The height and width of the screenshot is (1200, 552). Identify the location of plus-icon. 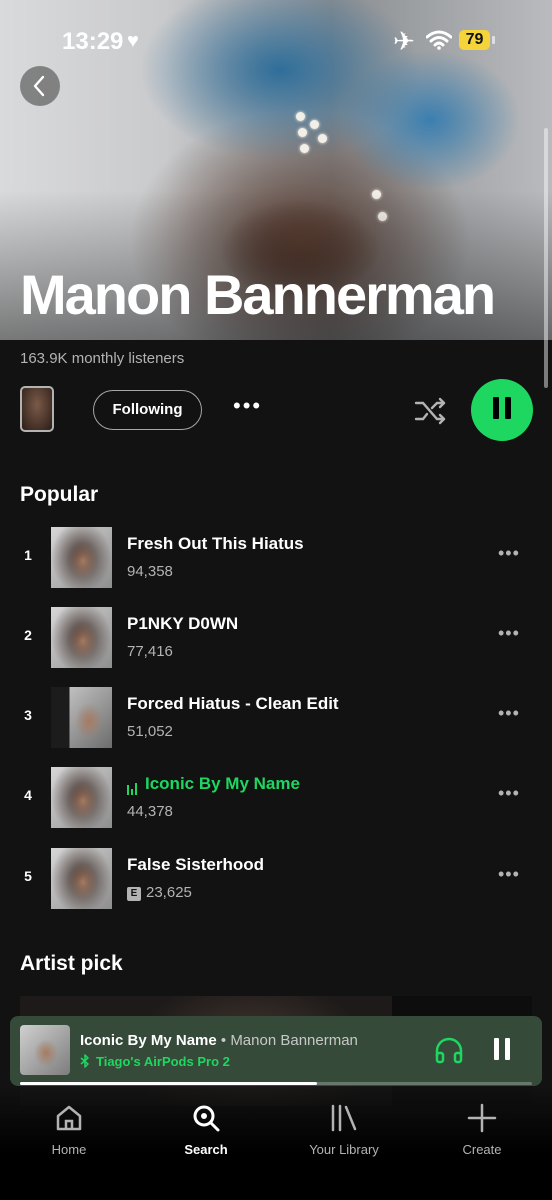
(482, 1118).